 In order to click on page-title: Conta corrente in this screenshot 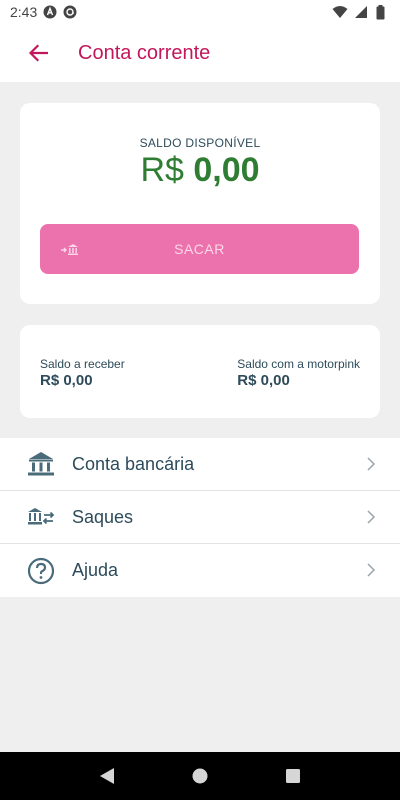, I will do `click(144, 52)`.